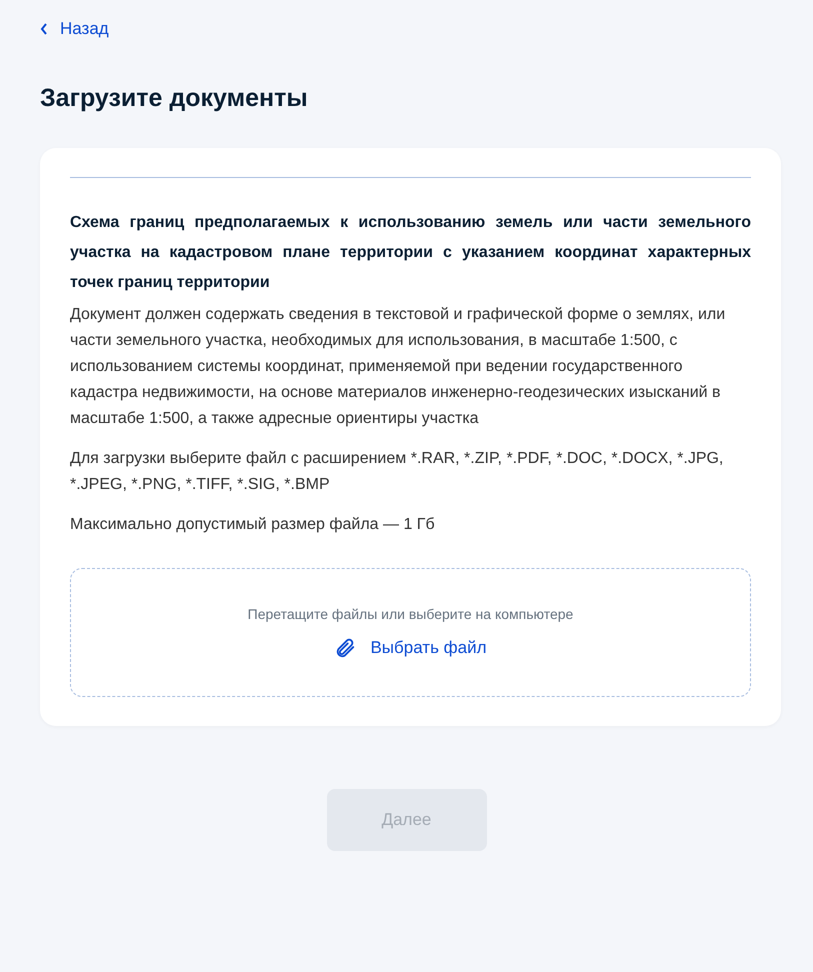 This screenshot has width=813, height=972. I want to click on max-size-text: Максимально допустимый размер файла — 1 Гб, so click(253, 525).